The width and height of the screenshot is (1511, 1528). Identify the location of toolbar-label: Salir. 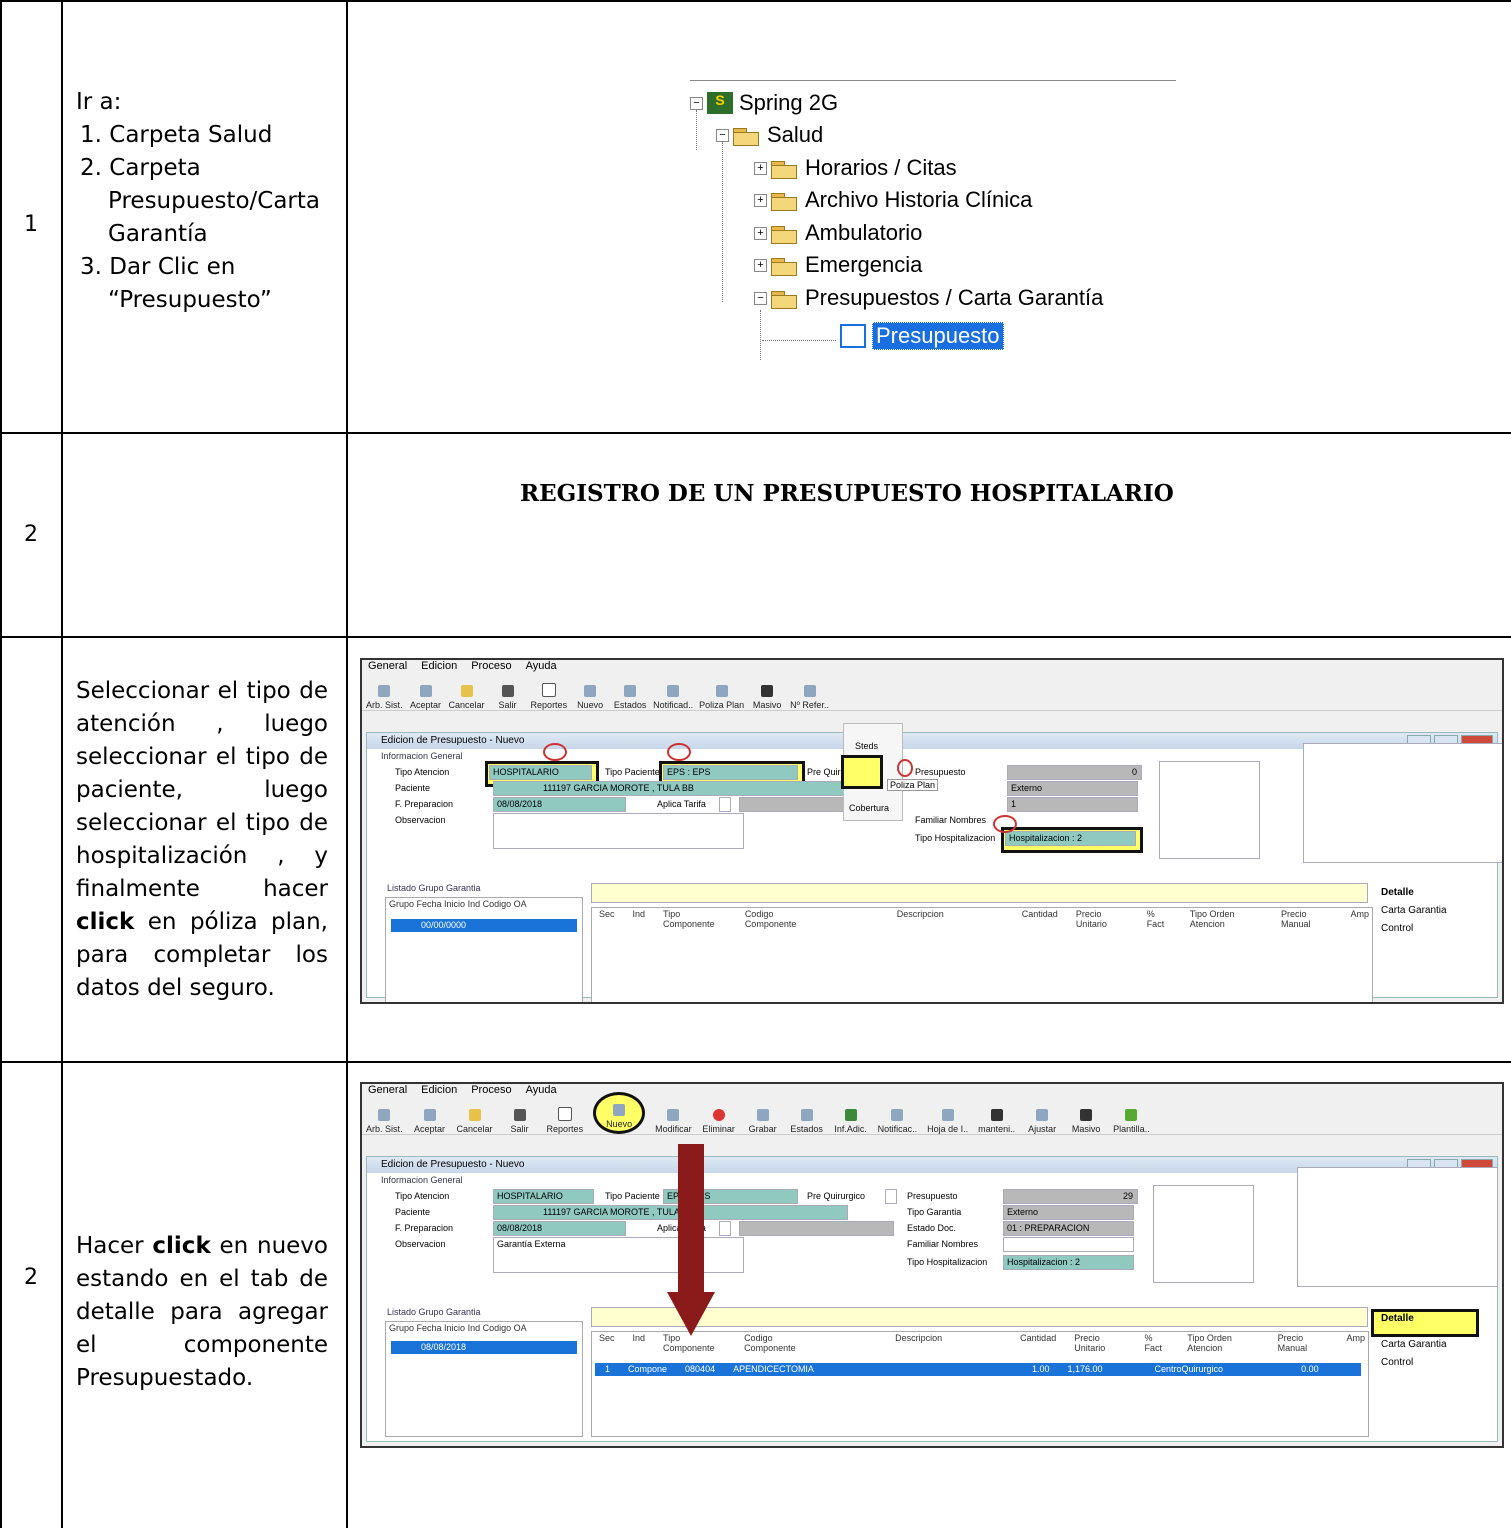
(519, 1129).